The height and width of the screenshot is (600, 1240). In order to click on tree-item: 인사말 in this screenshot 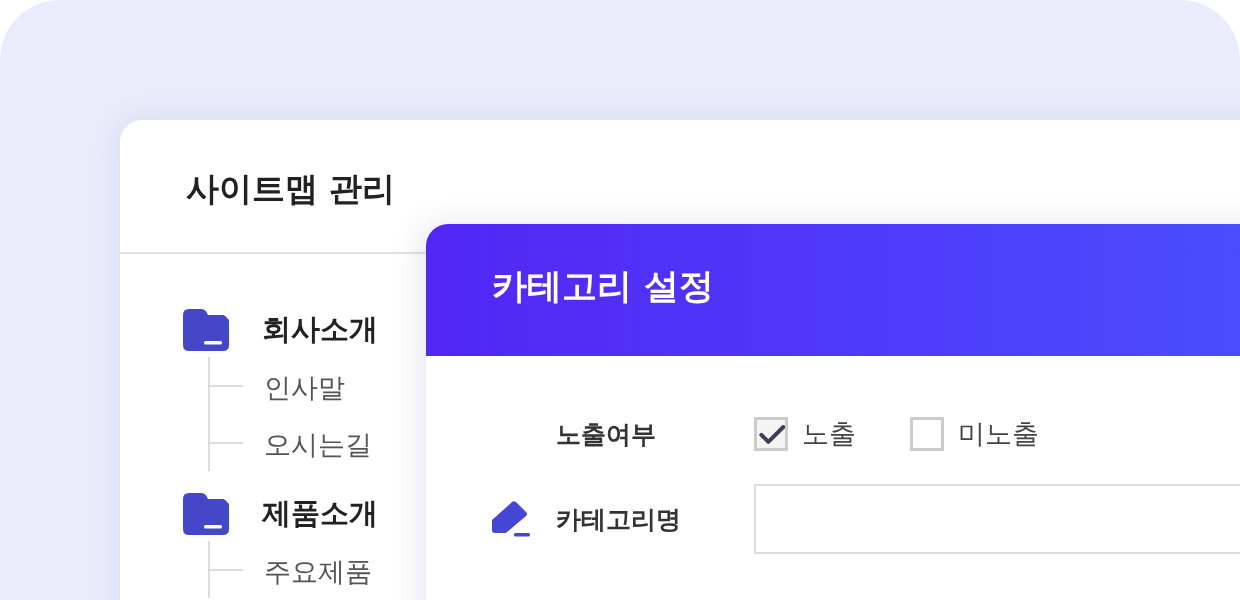, I will do `click(304, 385)`.